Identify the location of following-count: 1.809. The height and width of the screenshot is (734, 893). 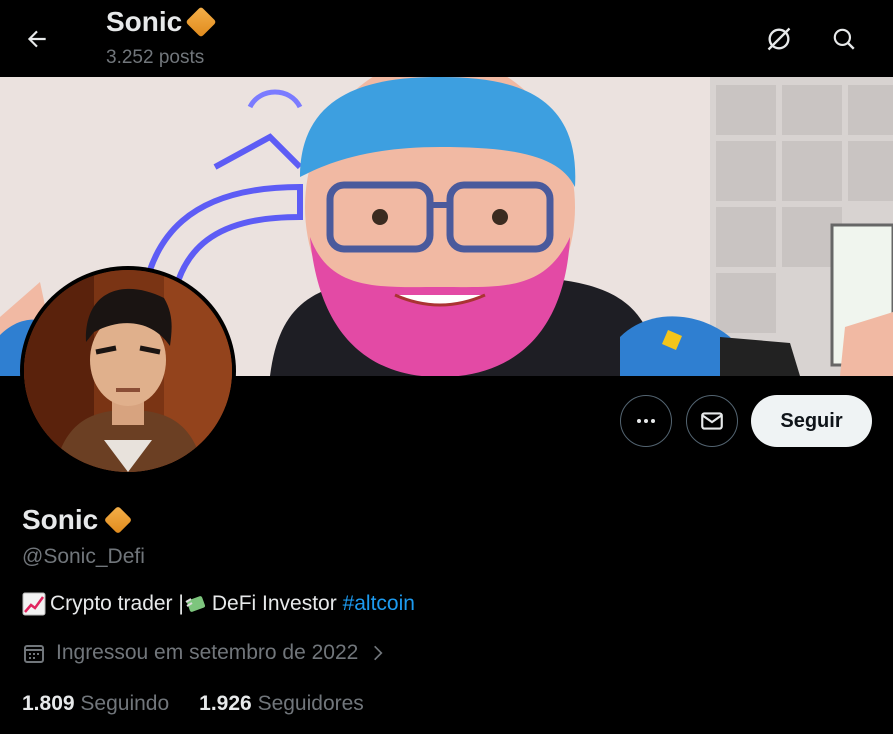
(48, 703).